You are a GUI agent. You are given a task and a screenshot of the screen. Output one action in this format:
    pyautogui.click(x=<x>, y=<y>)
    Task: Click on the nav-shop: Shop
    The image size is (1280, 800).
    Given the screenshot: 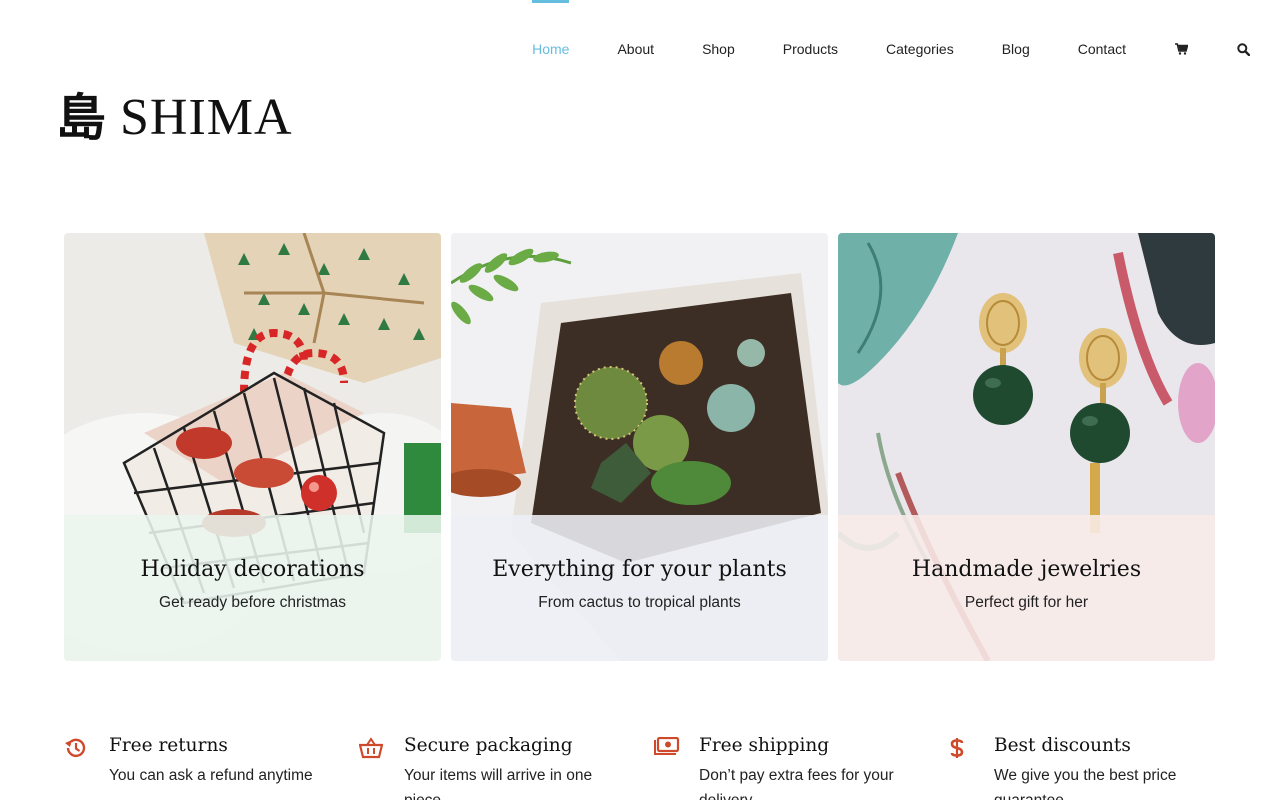 What is the action you would take?
    pyautogui.click(x=718, y=49)
    